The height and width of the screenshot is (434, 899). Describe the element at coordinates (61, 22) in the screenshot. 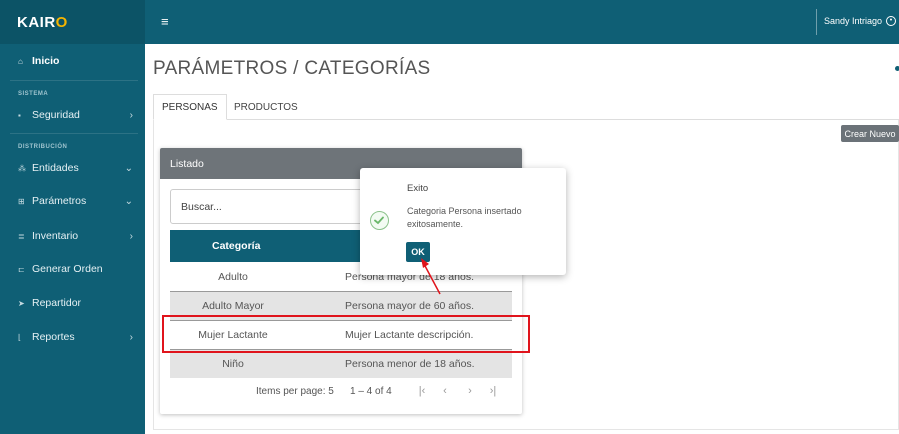

I see `brand-suffix: O` at that location.